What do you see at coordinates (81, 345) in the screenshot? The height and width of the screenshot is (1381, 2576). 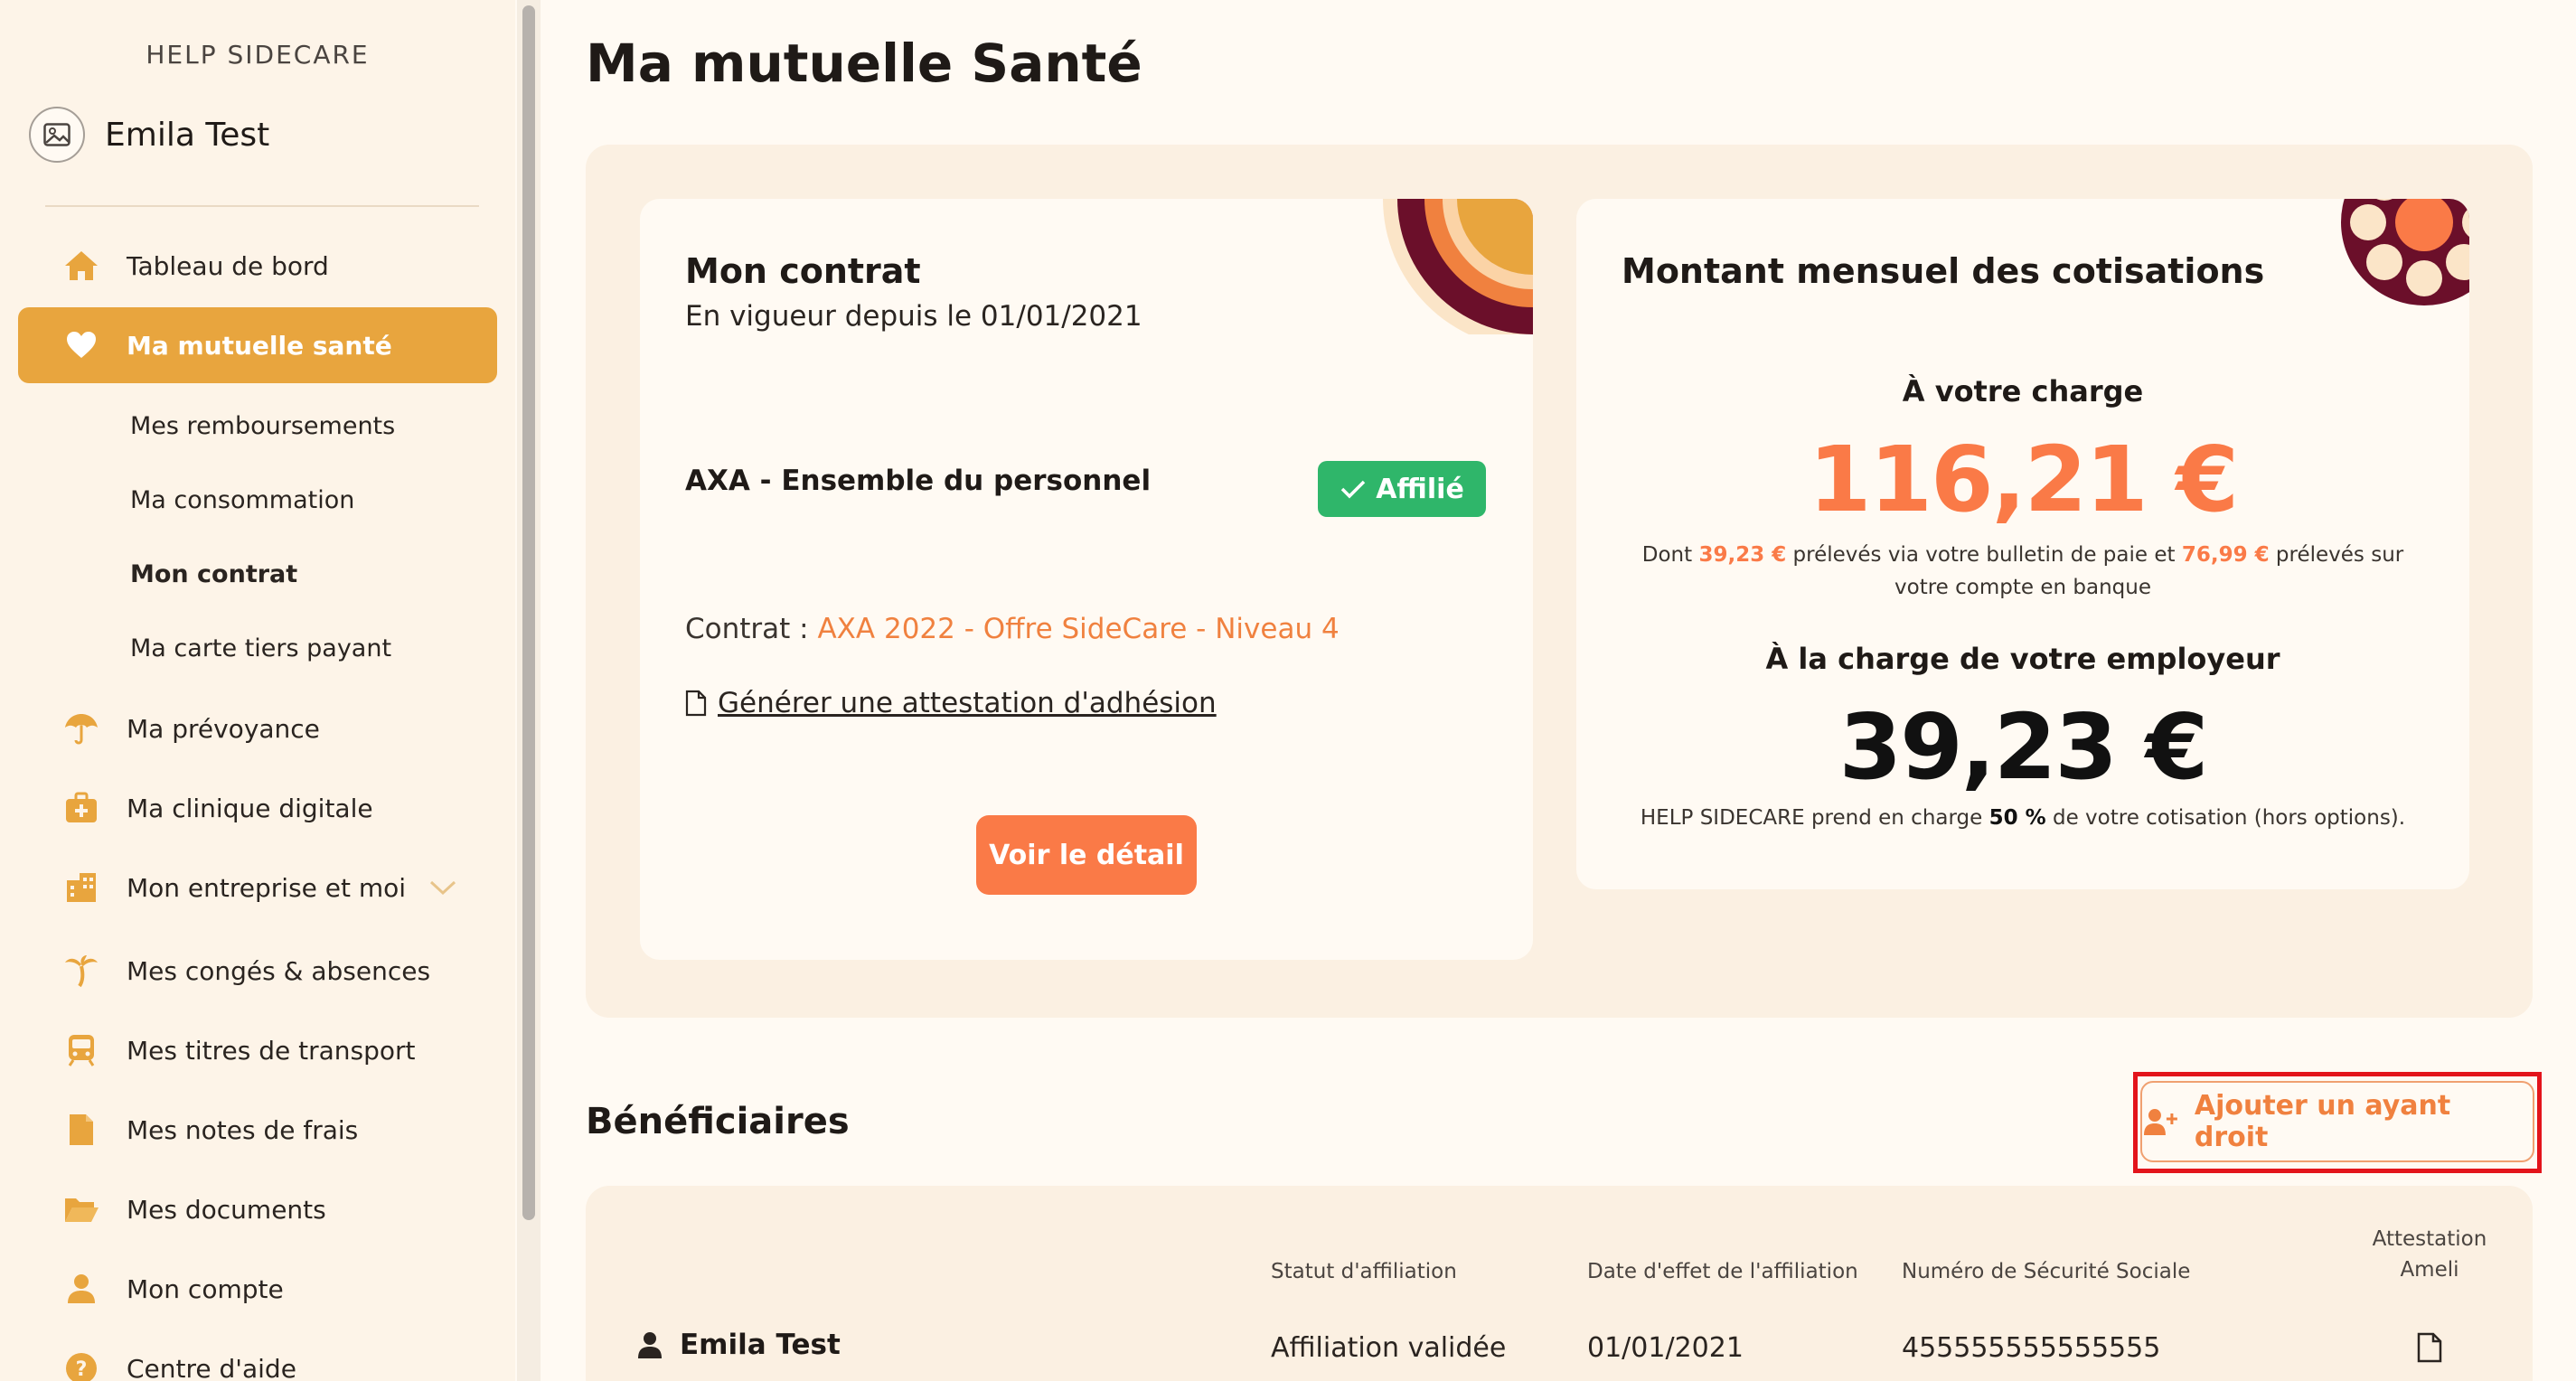 I see `heart-icon` at bounding box center [81, 345].